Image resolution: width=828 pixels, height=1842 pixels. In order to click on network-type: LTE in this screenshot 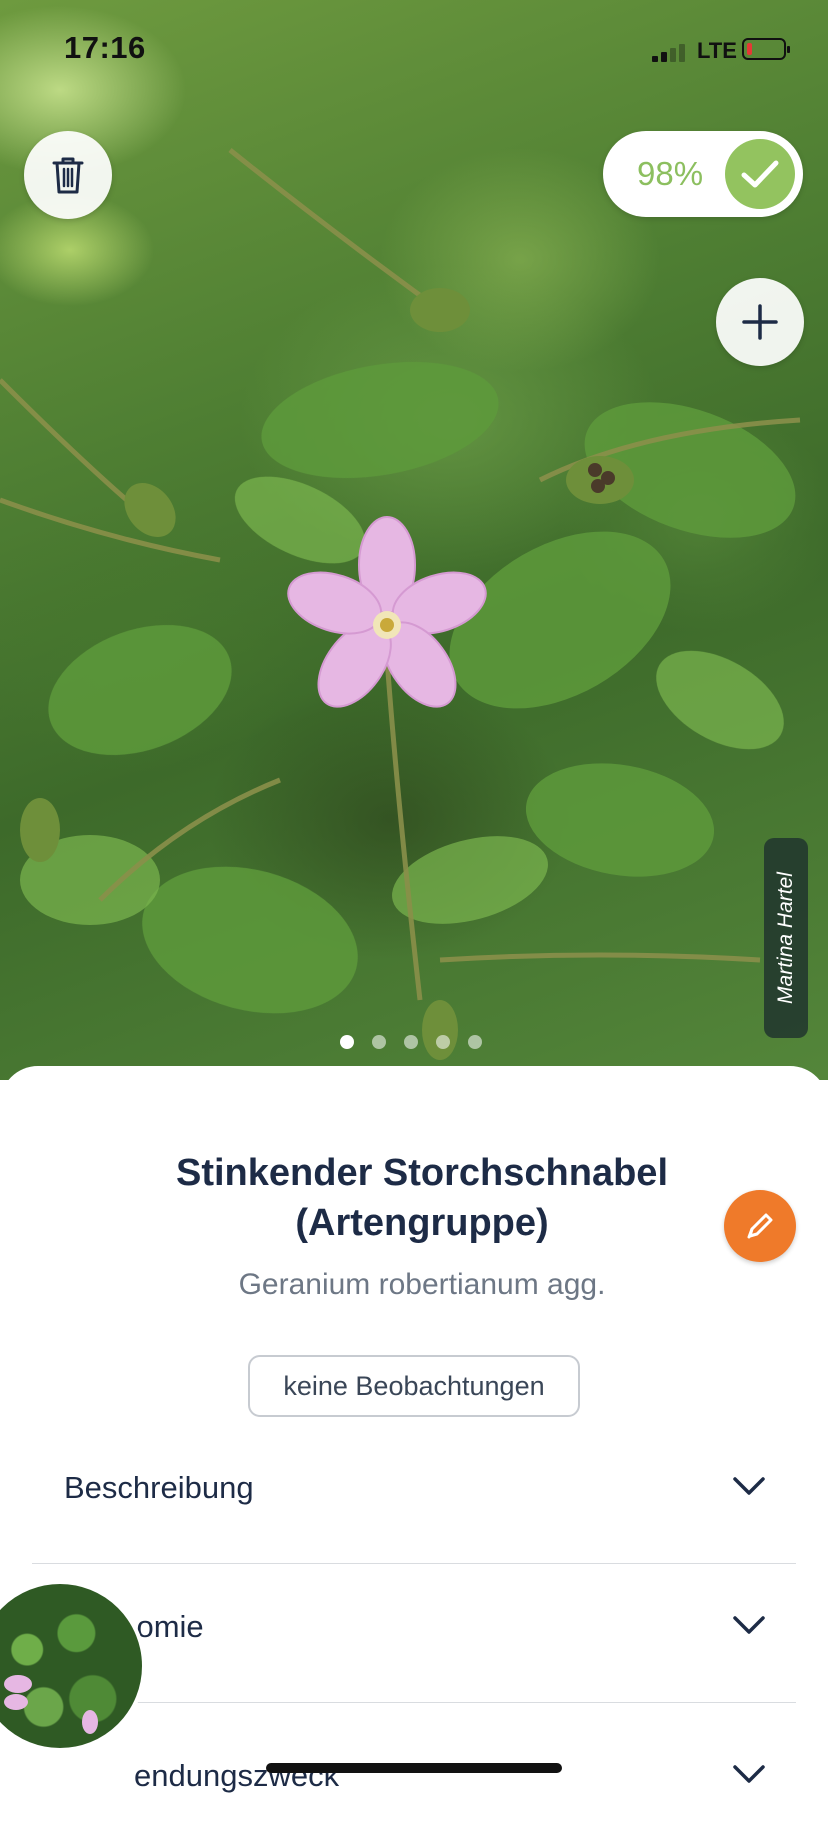, I will do `click(717, 50)`.